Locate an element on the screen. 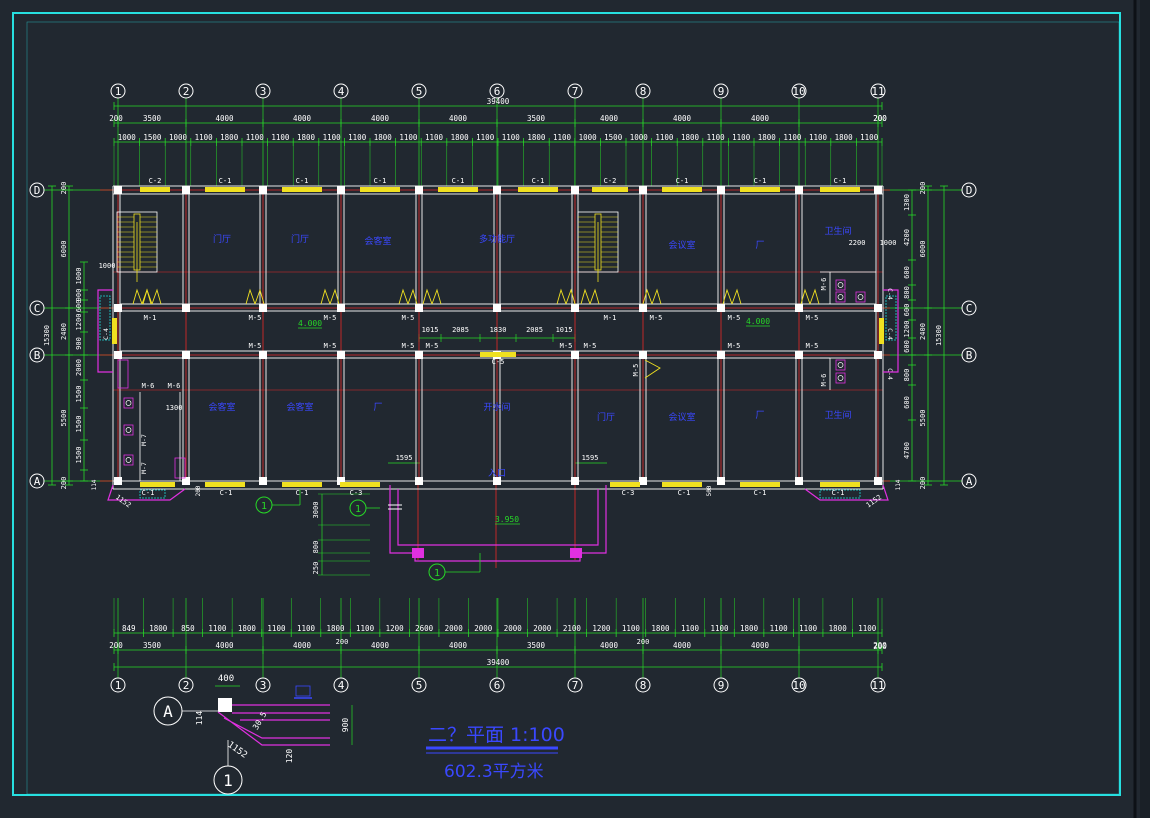  window-tag-north: C-2 is located at coordinates (610, 181).